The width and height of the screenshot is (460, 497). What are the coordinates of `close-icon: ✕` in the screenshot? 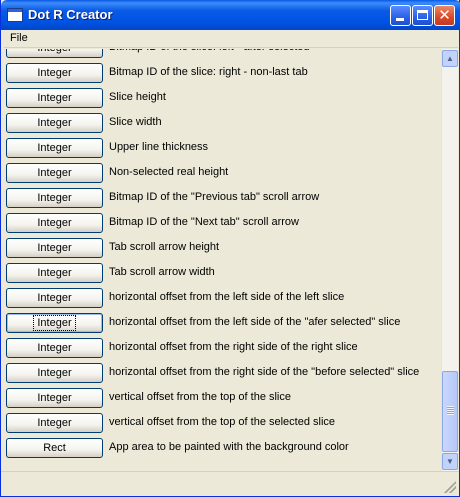 It's located at (444, 15).